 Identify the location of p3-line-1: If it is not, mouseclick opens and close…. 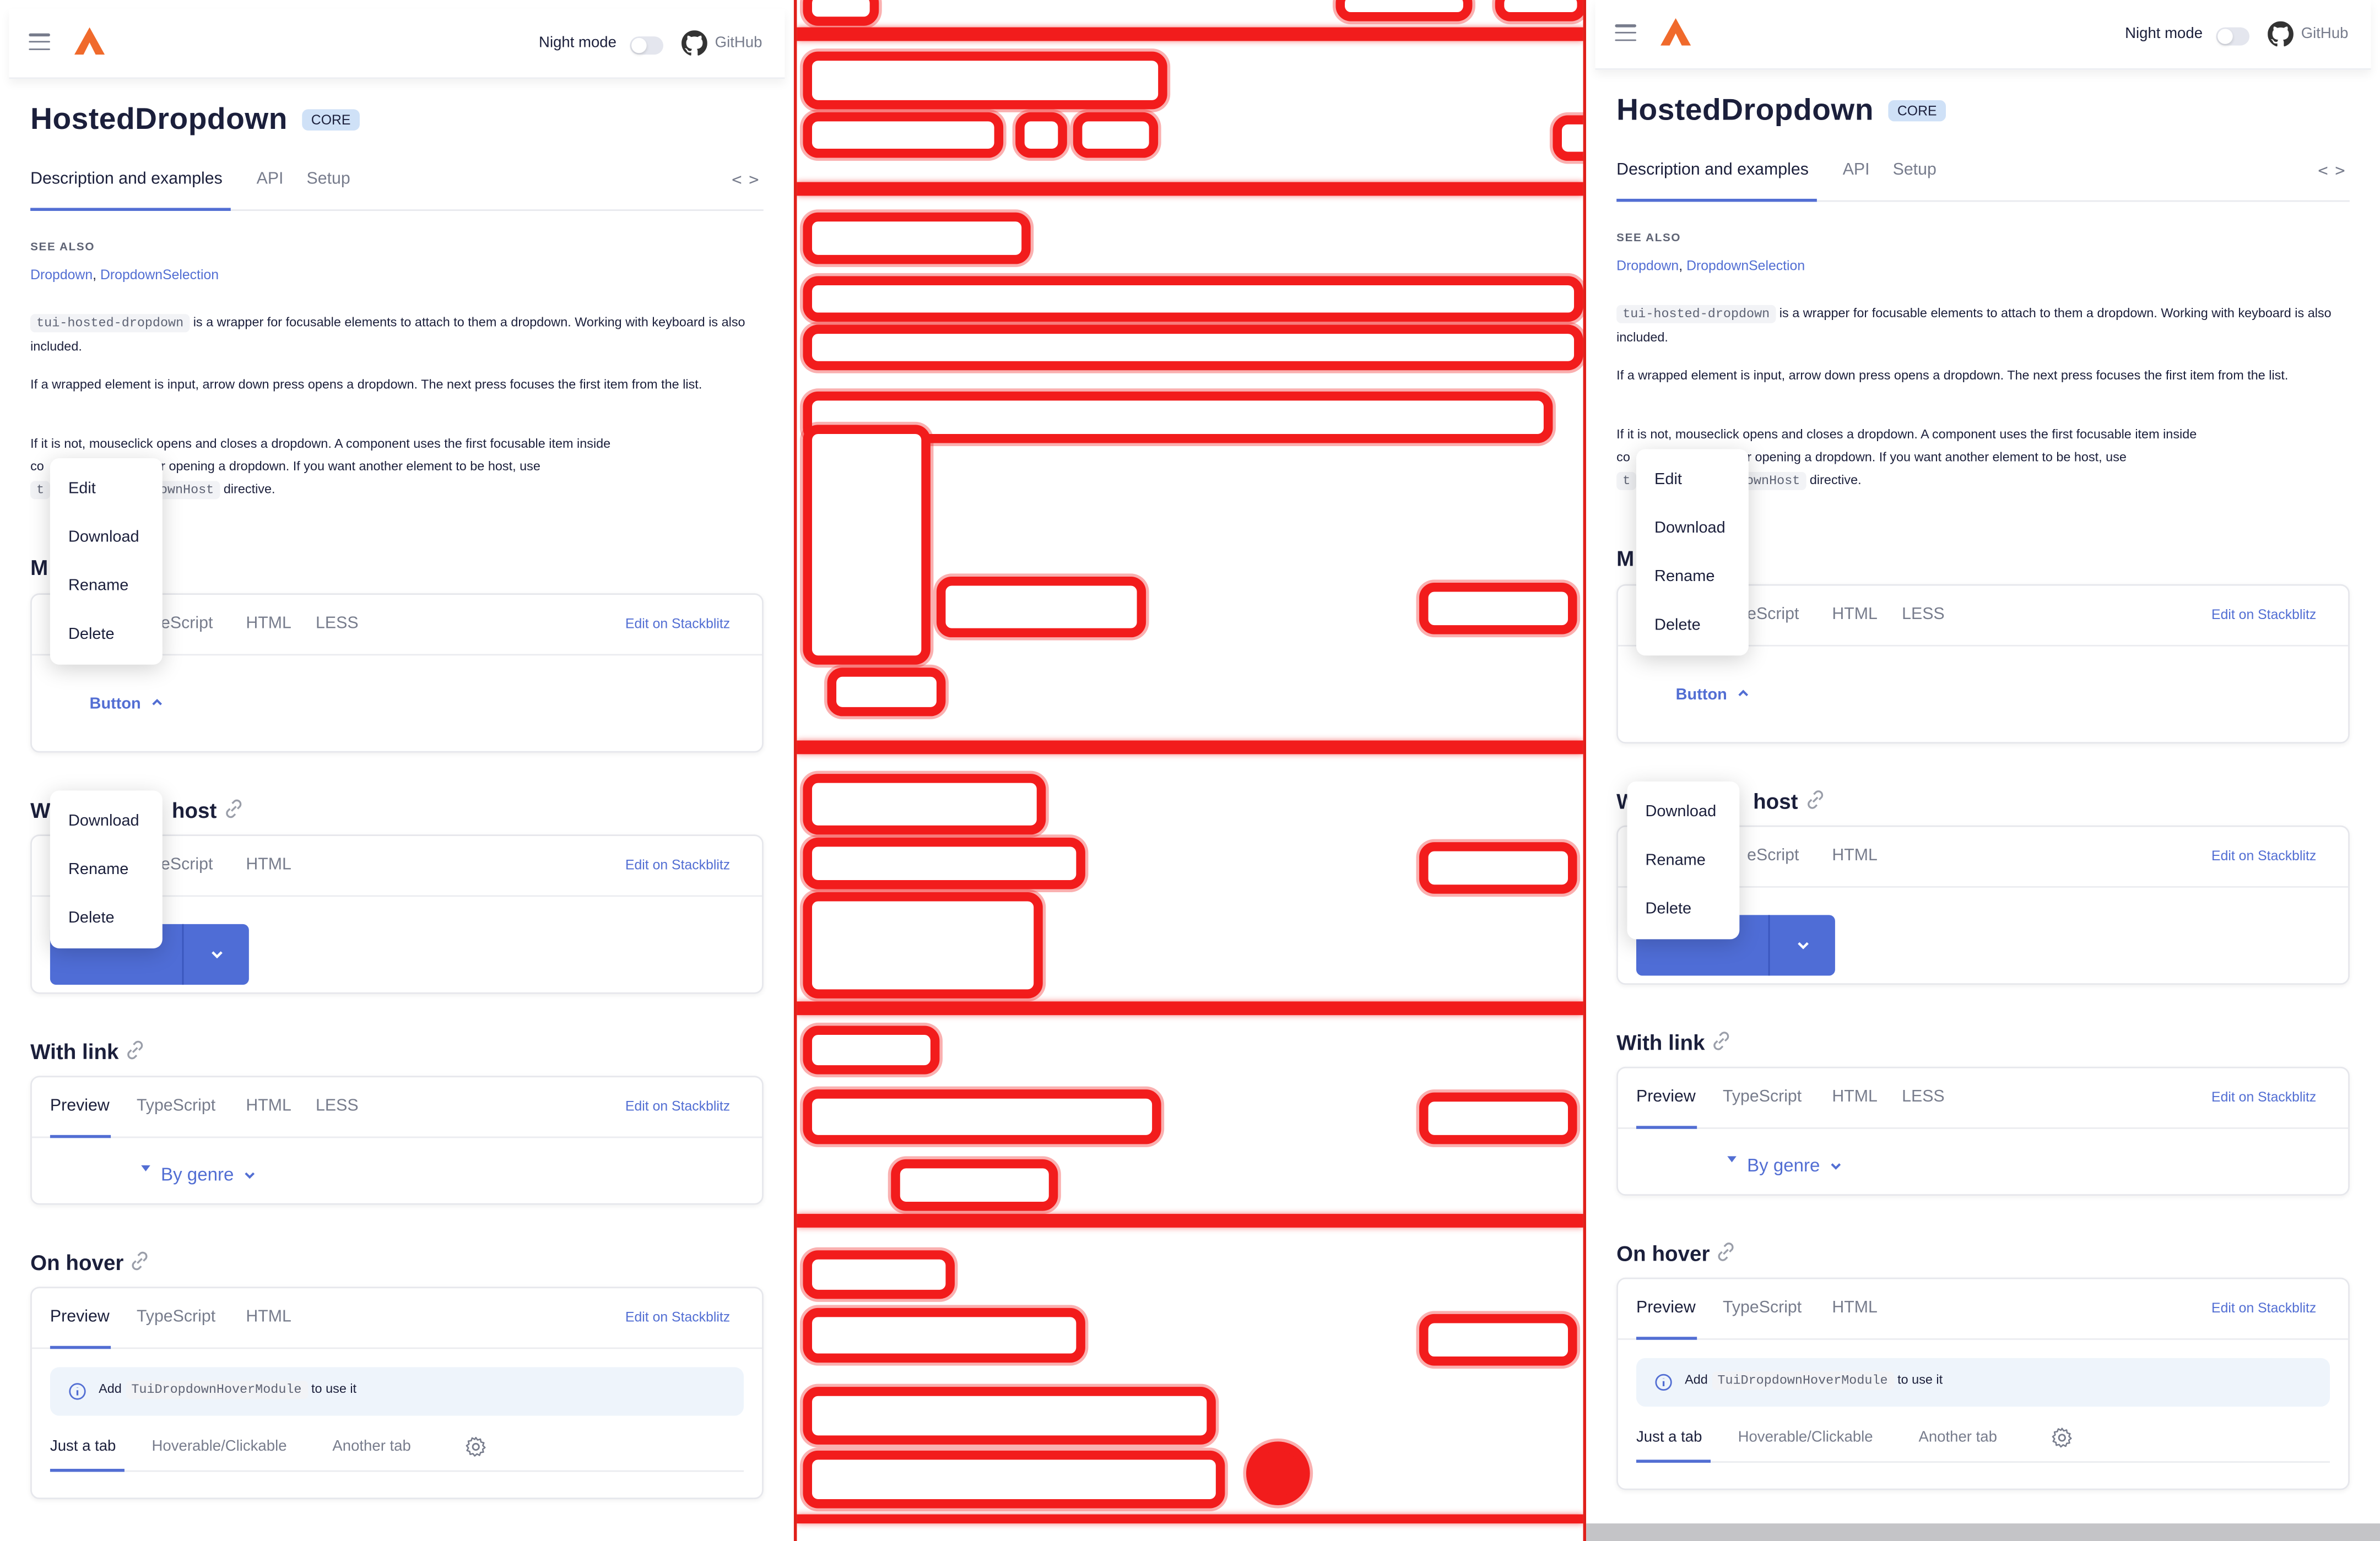
(321, 443).